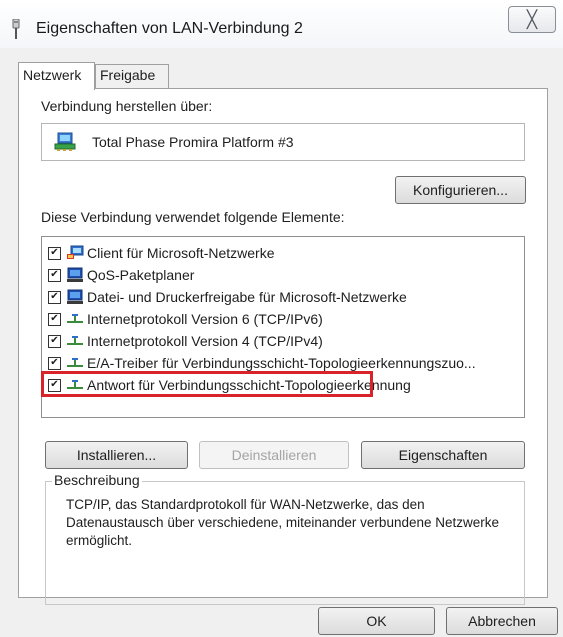 This screenshot has height=637, width=563. I want to click on properties-button: Eigenschaften, so click(443, 455).